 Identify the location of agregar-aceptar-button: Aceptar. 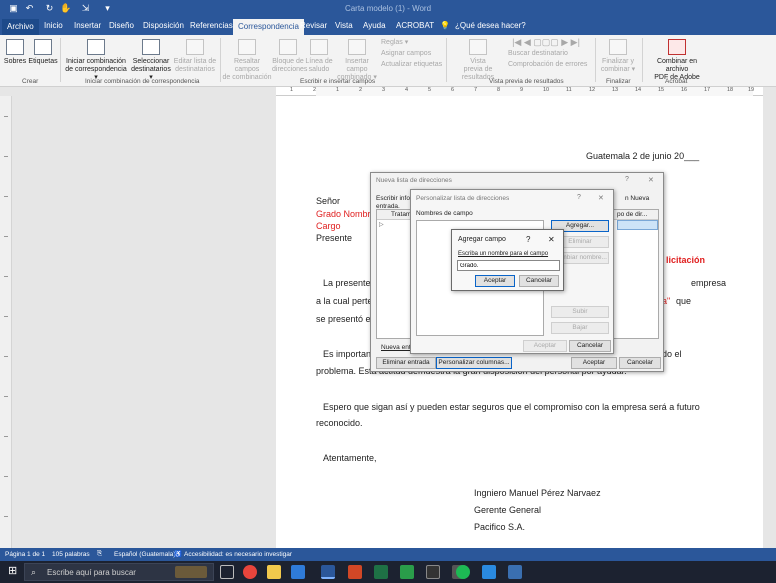
(495, 281).